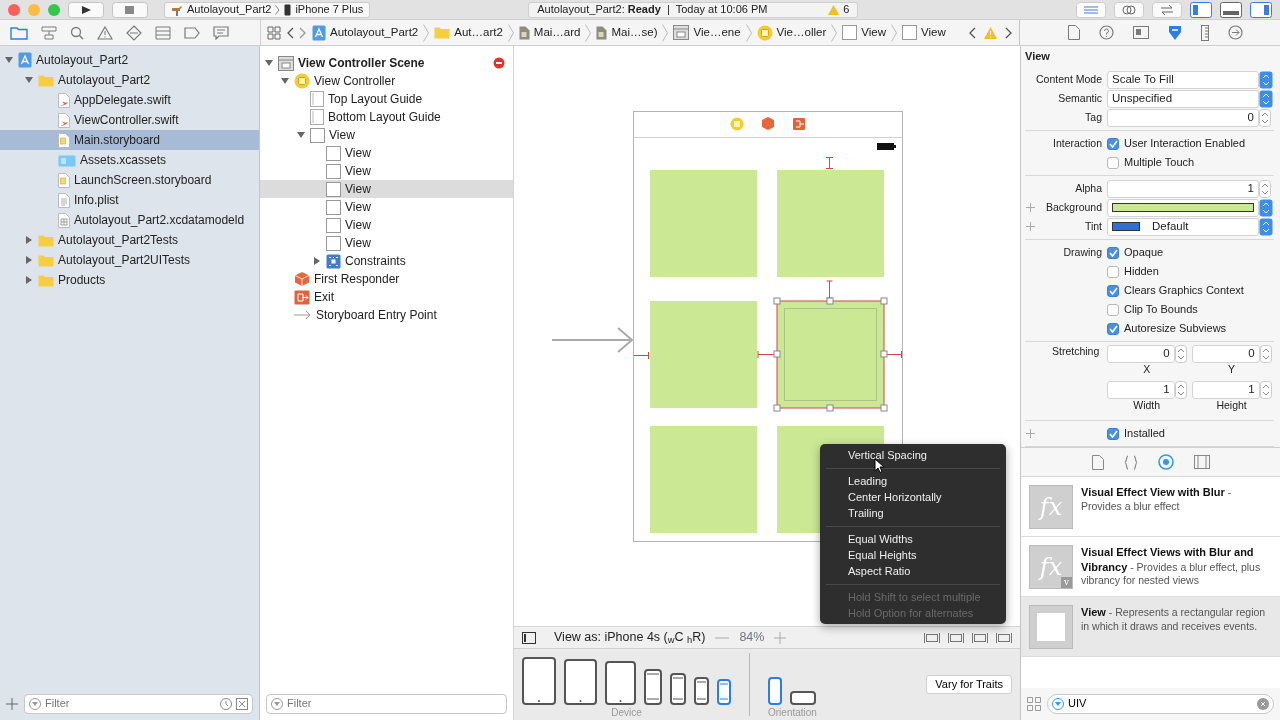 The height and width of the screenshot is (720, 1280). I want to click on menu-item: Vertical Spacing, so click(913, 455).